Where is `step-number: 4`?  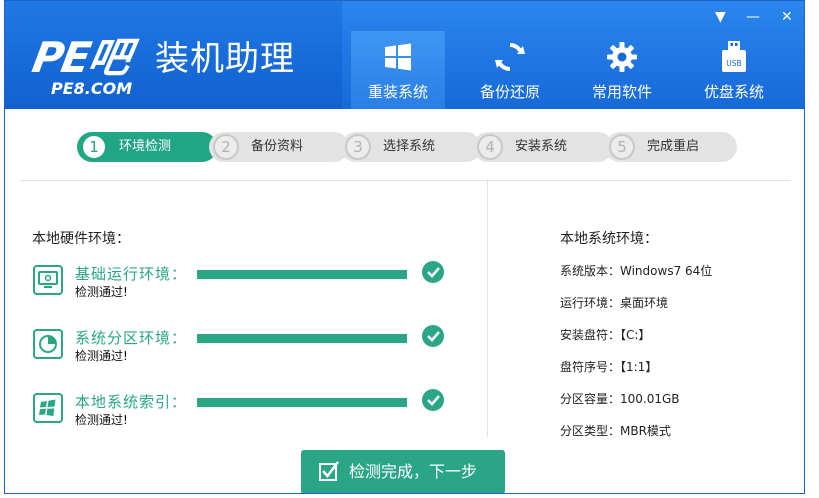 step-number: 4 is located at coordinates (490, 147).